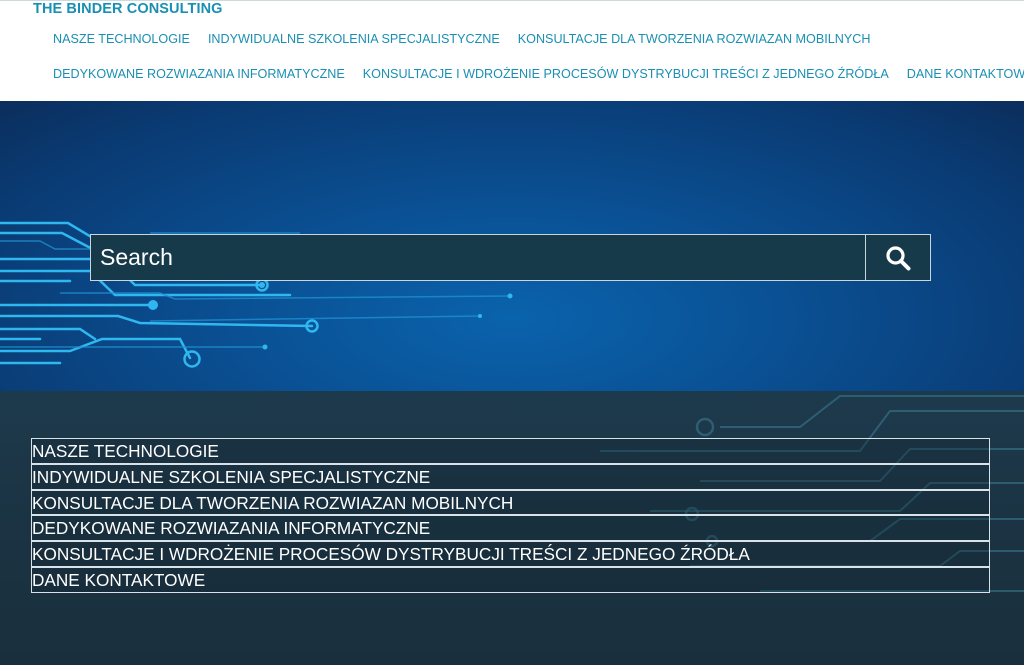 The image size is (1024, 665). What do you see at coordinates (510, 579) in the screenshot?
I see `menu-item-dane-kontaktowe: DANE KONTAKTOWE` at bounding box center [510, 579].